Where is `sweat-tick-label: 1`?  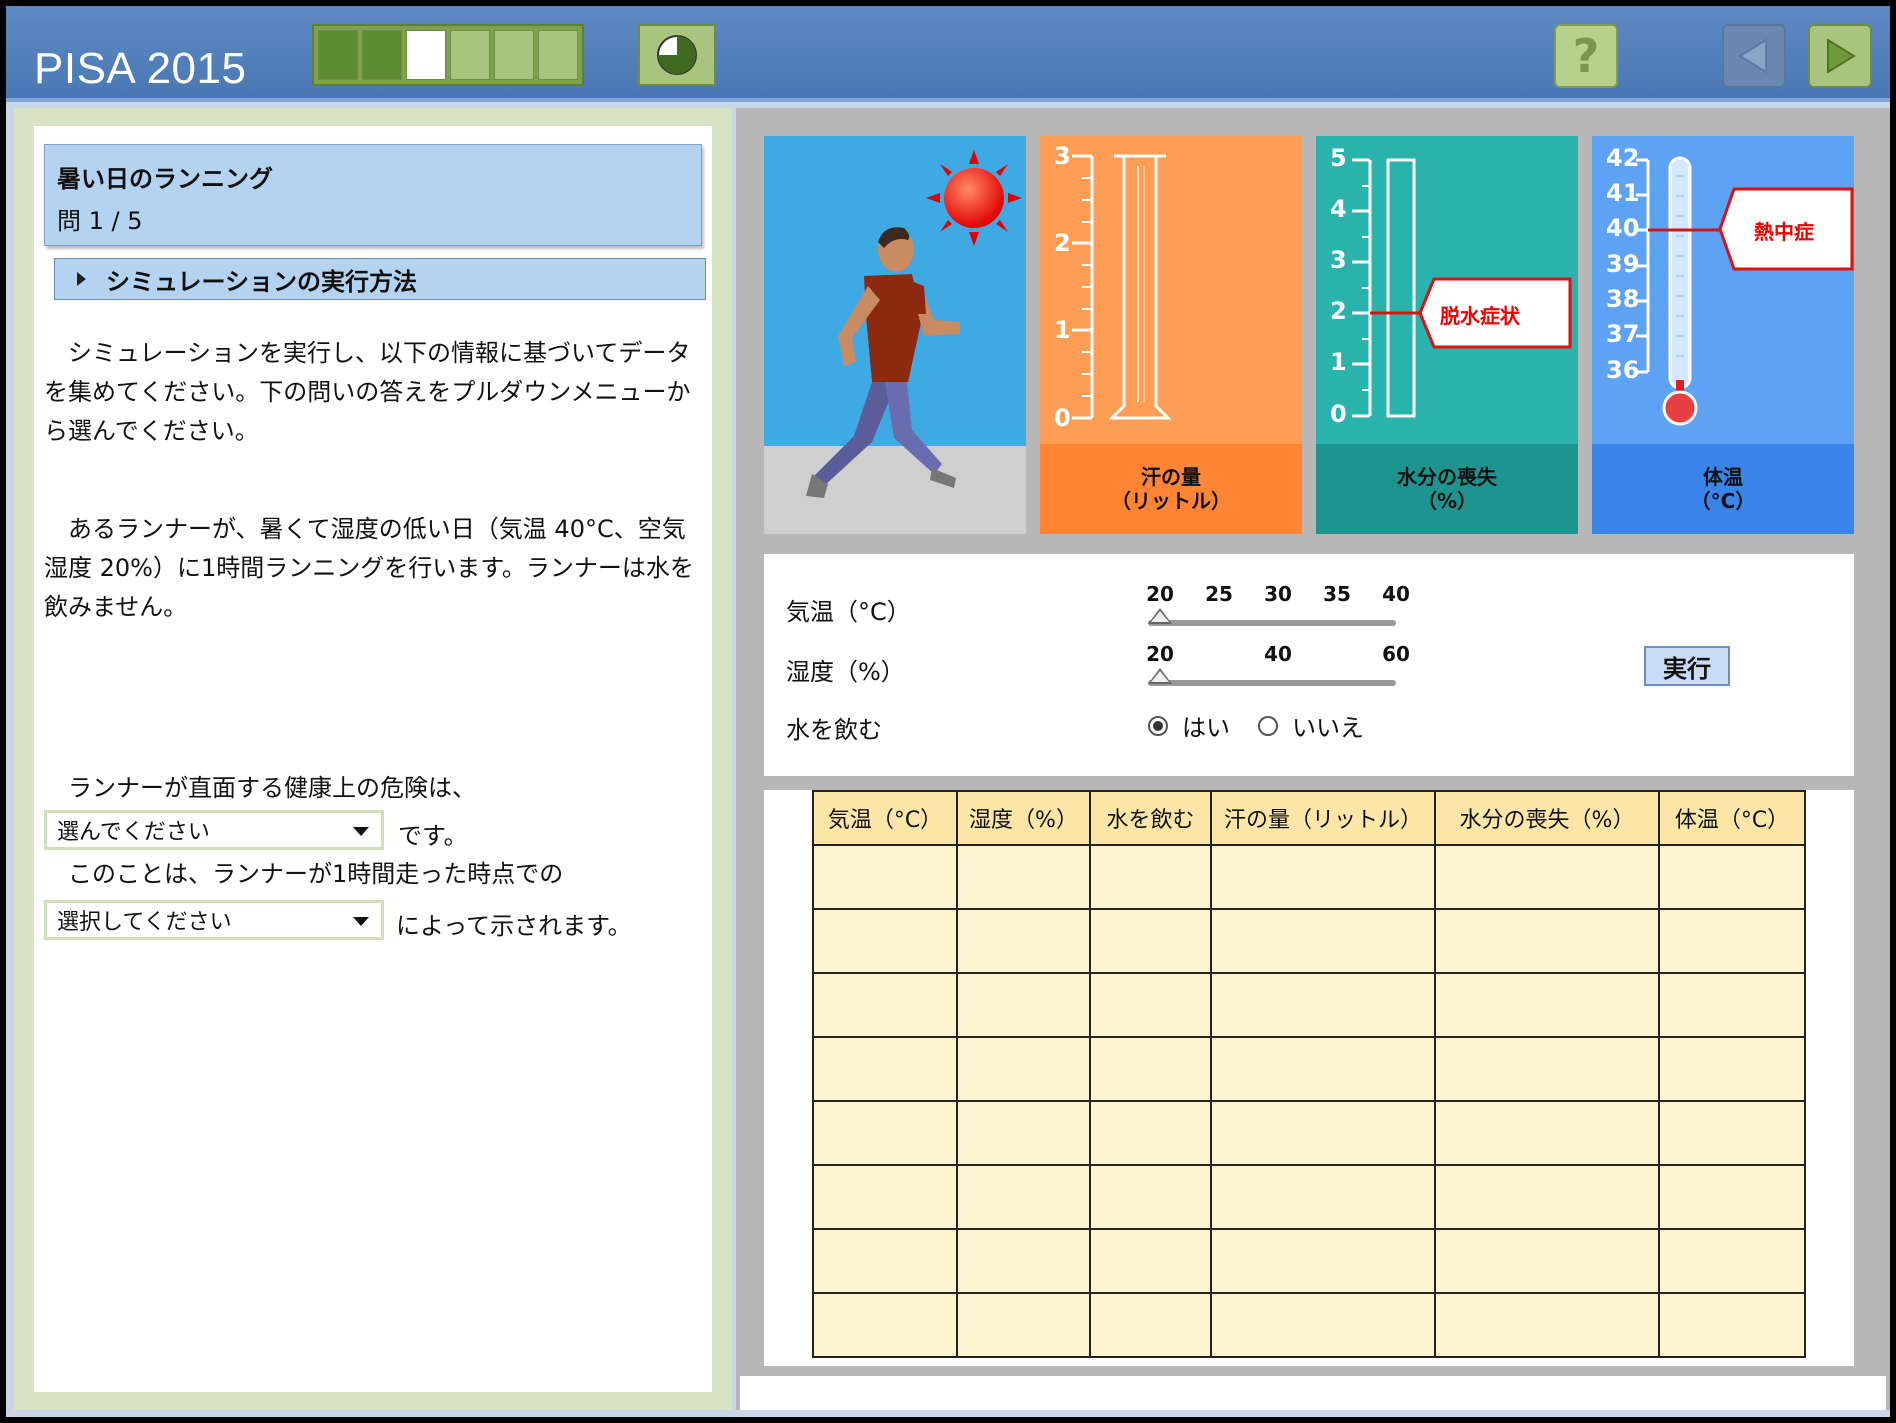
sweat-tick-label: 1 is located at coordinates (1062, 330).